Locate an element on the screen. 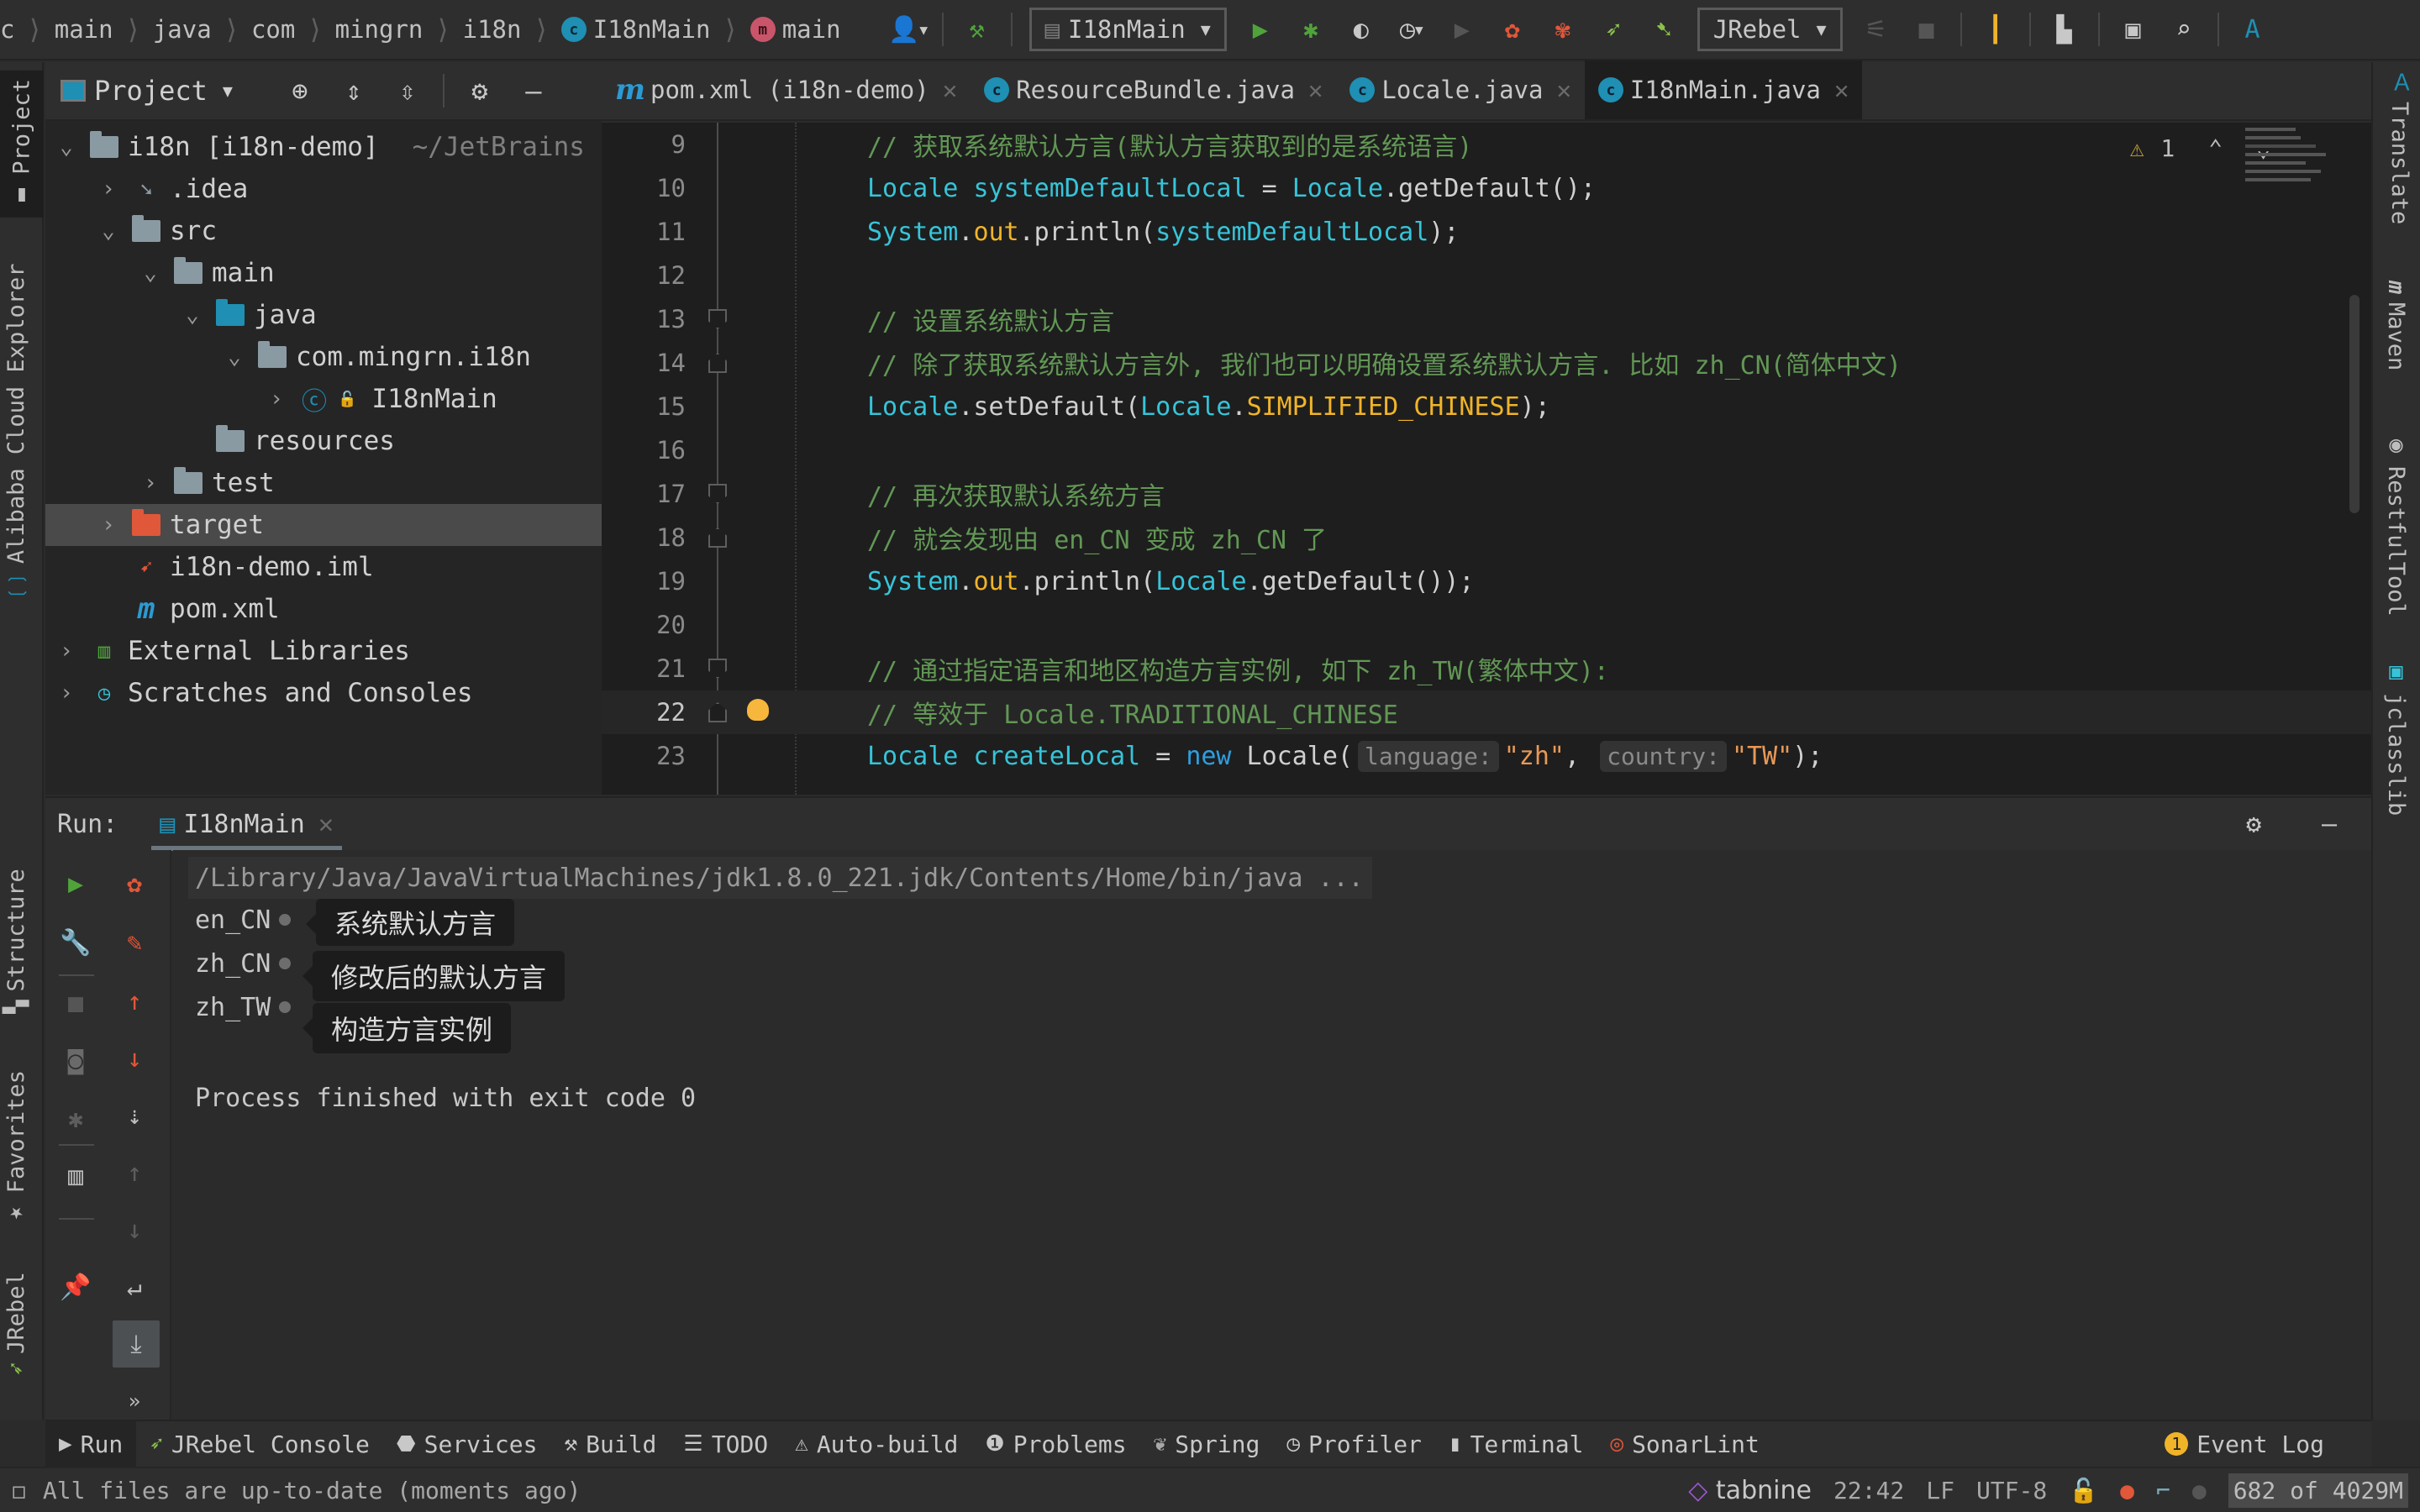  tab-i18nmain-java: c I18nMain.java ✕ is located at coordinates (1724, 89).